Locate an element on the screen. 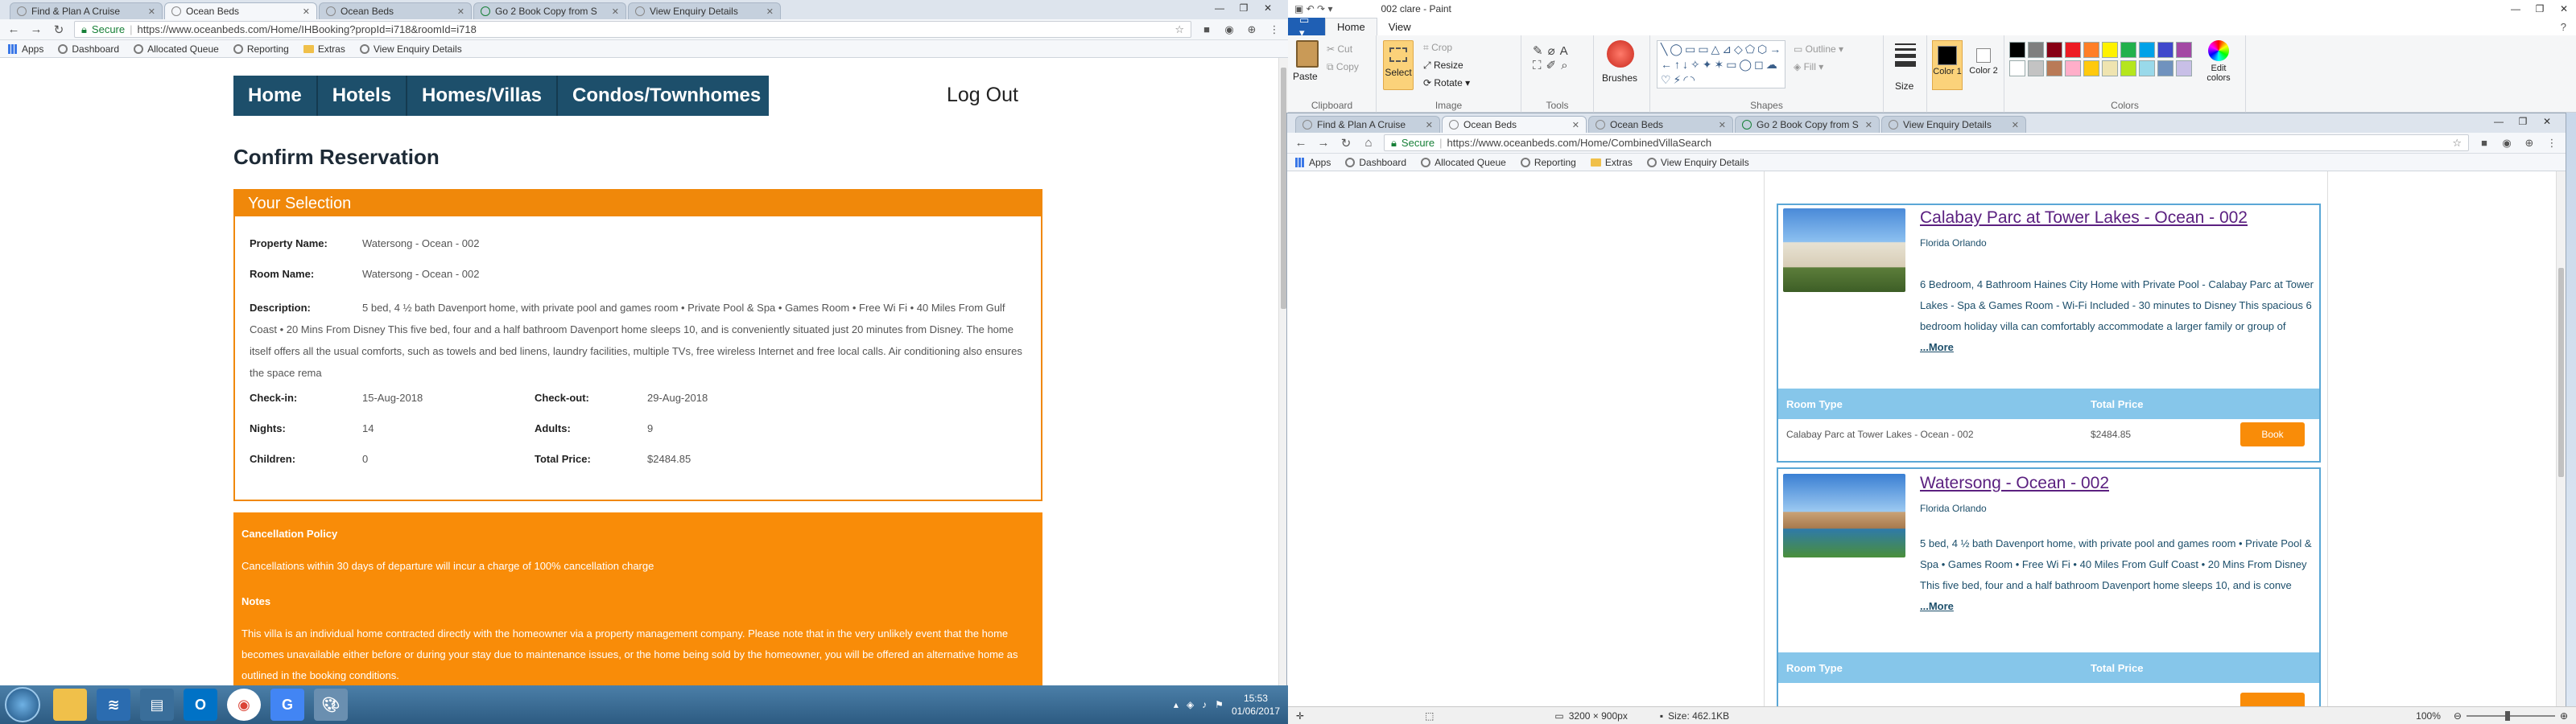 The image size is (2576, 724). home-icon: ⌂ is located at coordinates (1368, 143).